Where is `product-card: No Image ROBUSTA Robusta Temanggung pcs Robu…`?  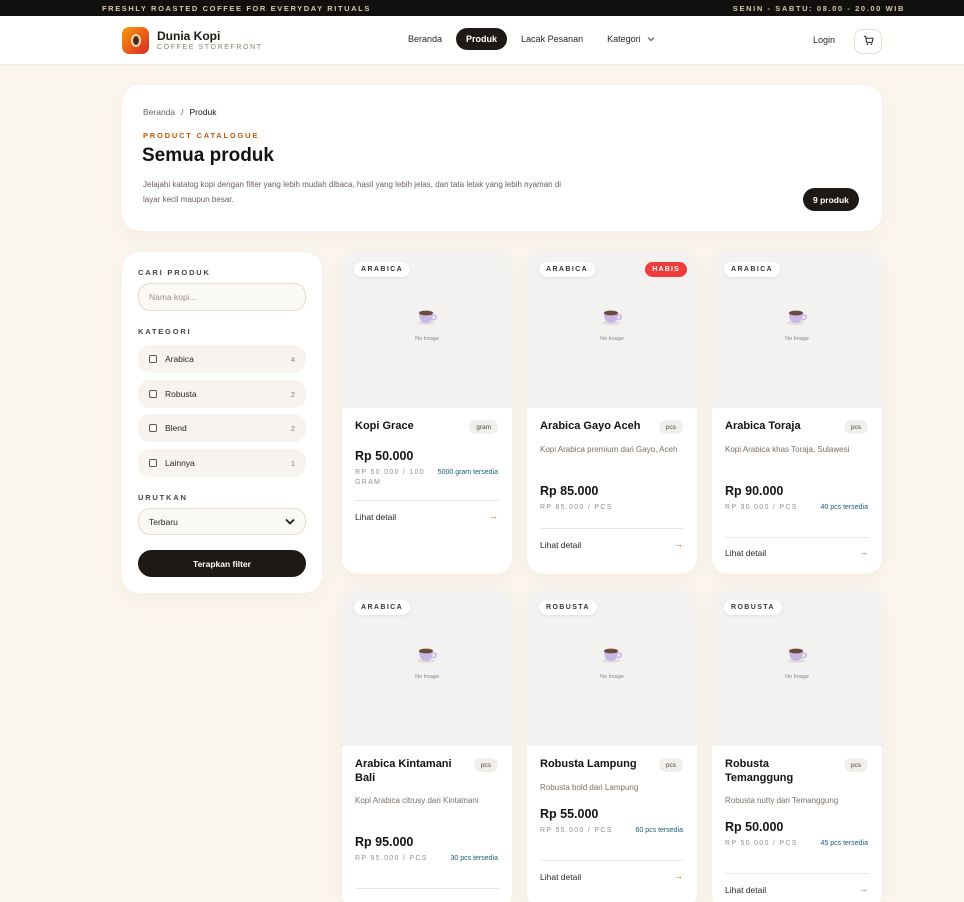 product-card: No Image ROBUSTA Robusta Temanggung pcs Robu… is located at coordinates (797, 746).